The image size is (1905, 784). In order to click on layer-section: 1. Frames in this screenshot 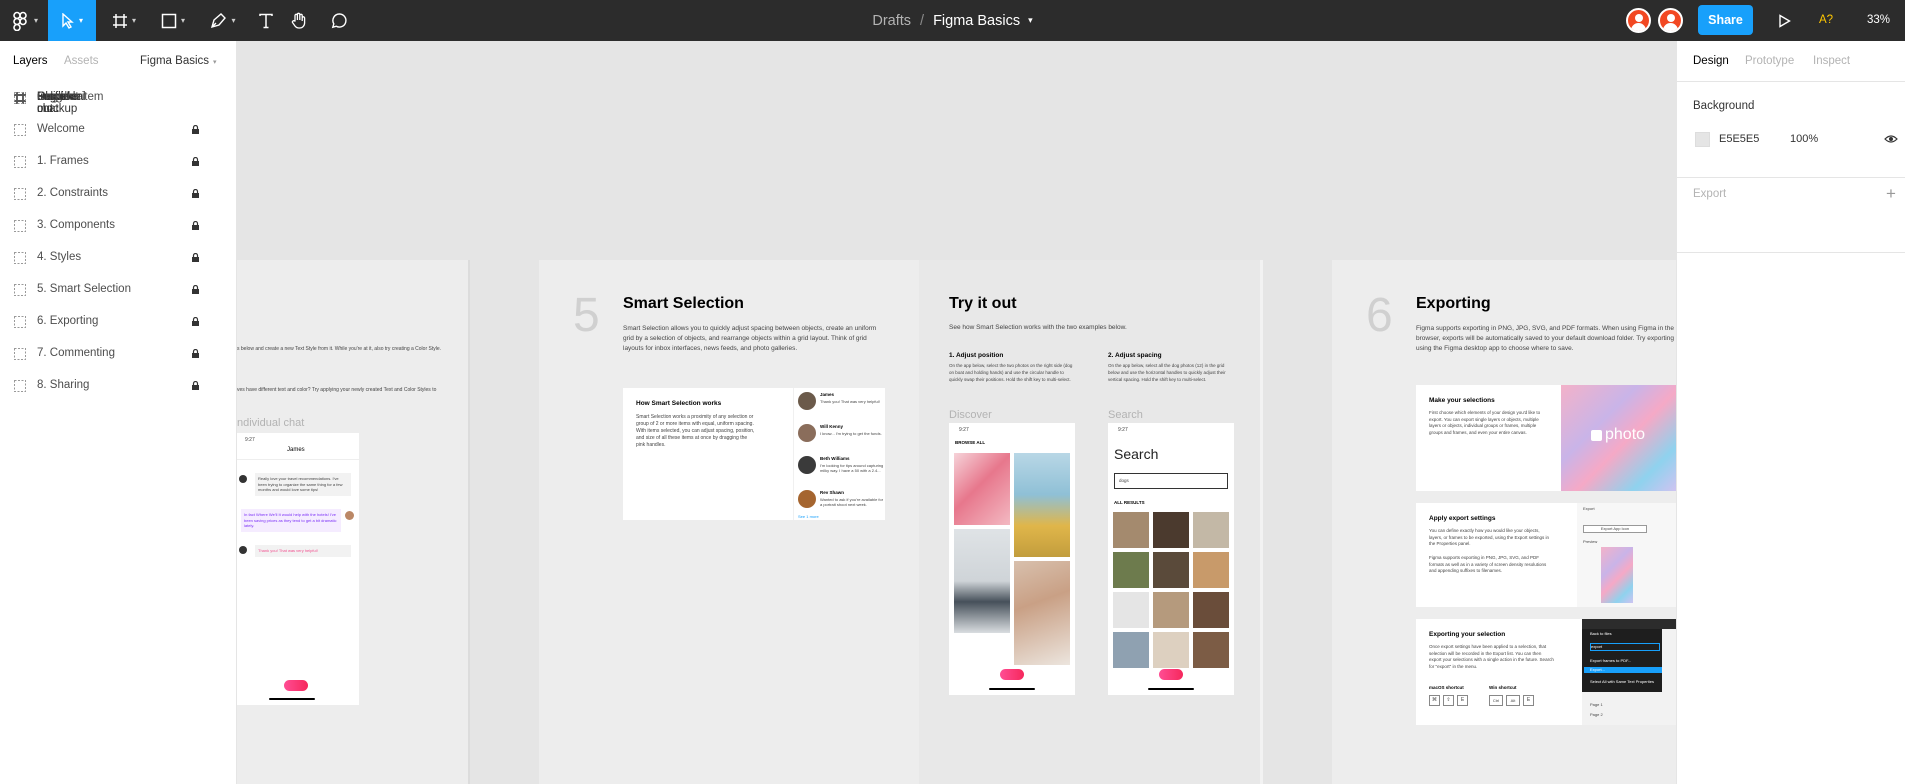, I will do `click(118, 162)`.